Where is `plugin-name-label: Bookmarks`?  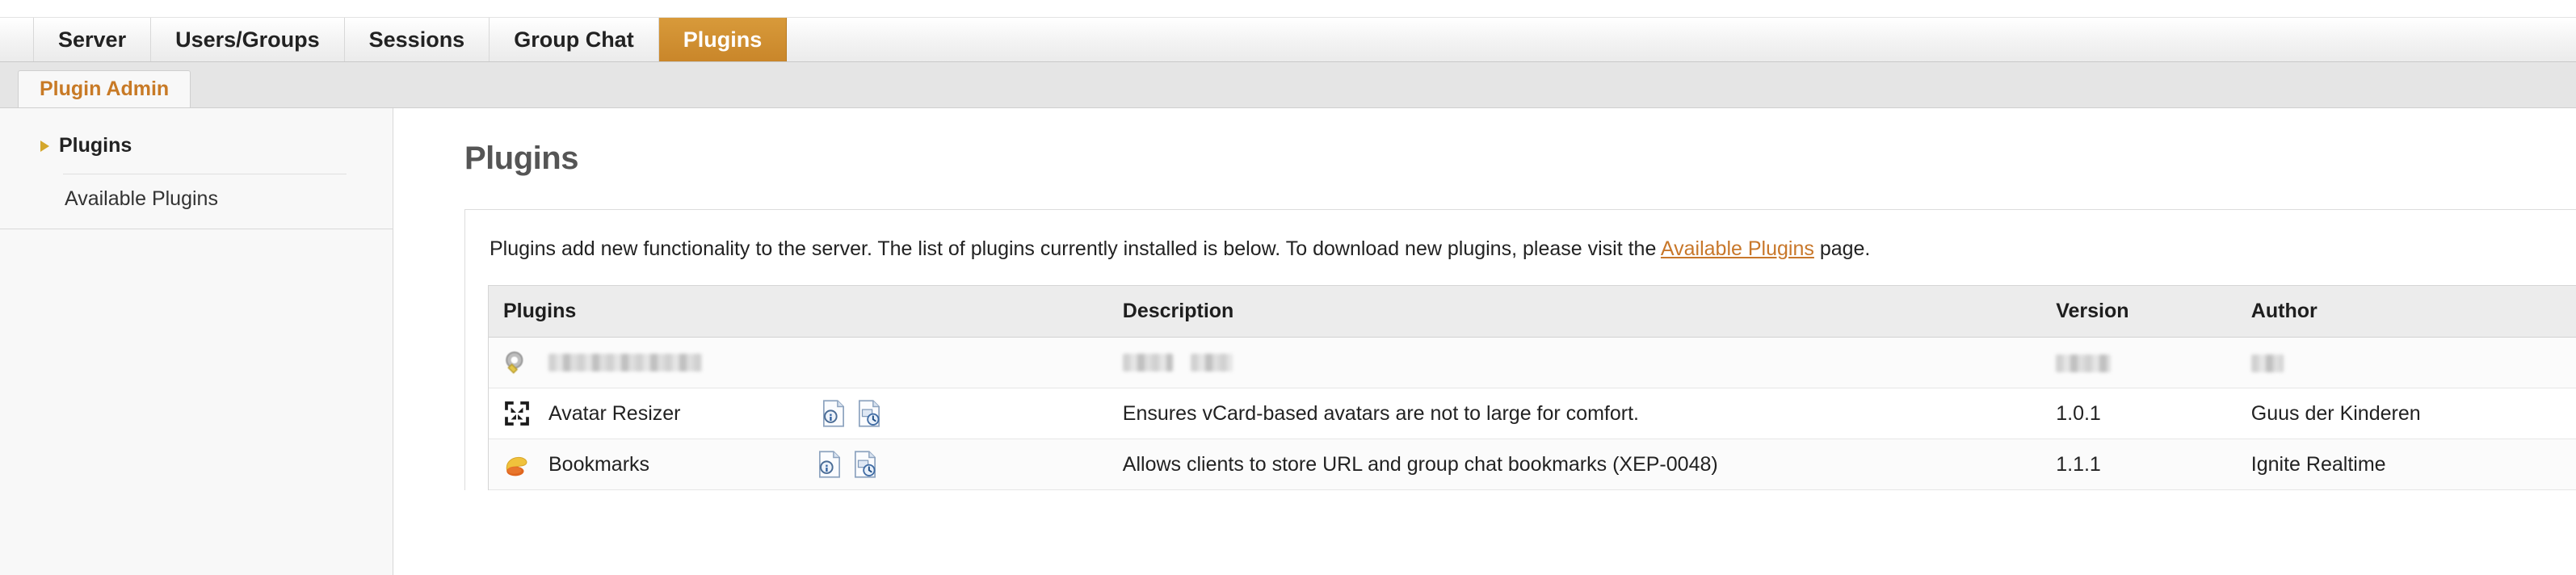 plugin-name-label: Bookmarks is located at coordinates (599, 464).